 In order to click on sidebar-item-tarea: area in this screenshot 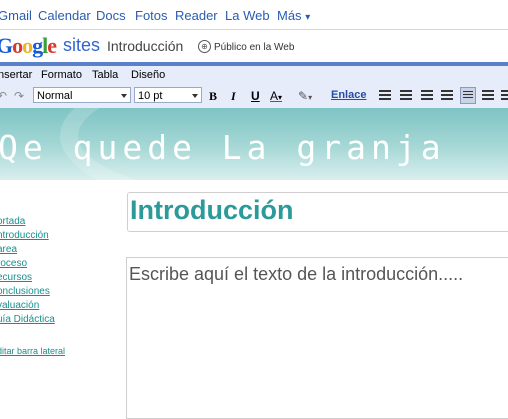, I will do `click(8, 249)`.